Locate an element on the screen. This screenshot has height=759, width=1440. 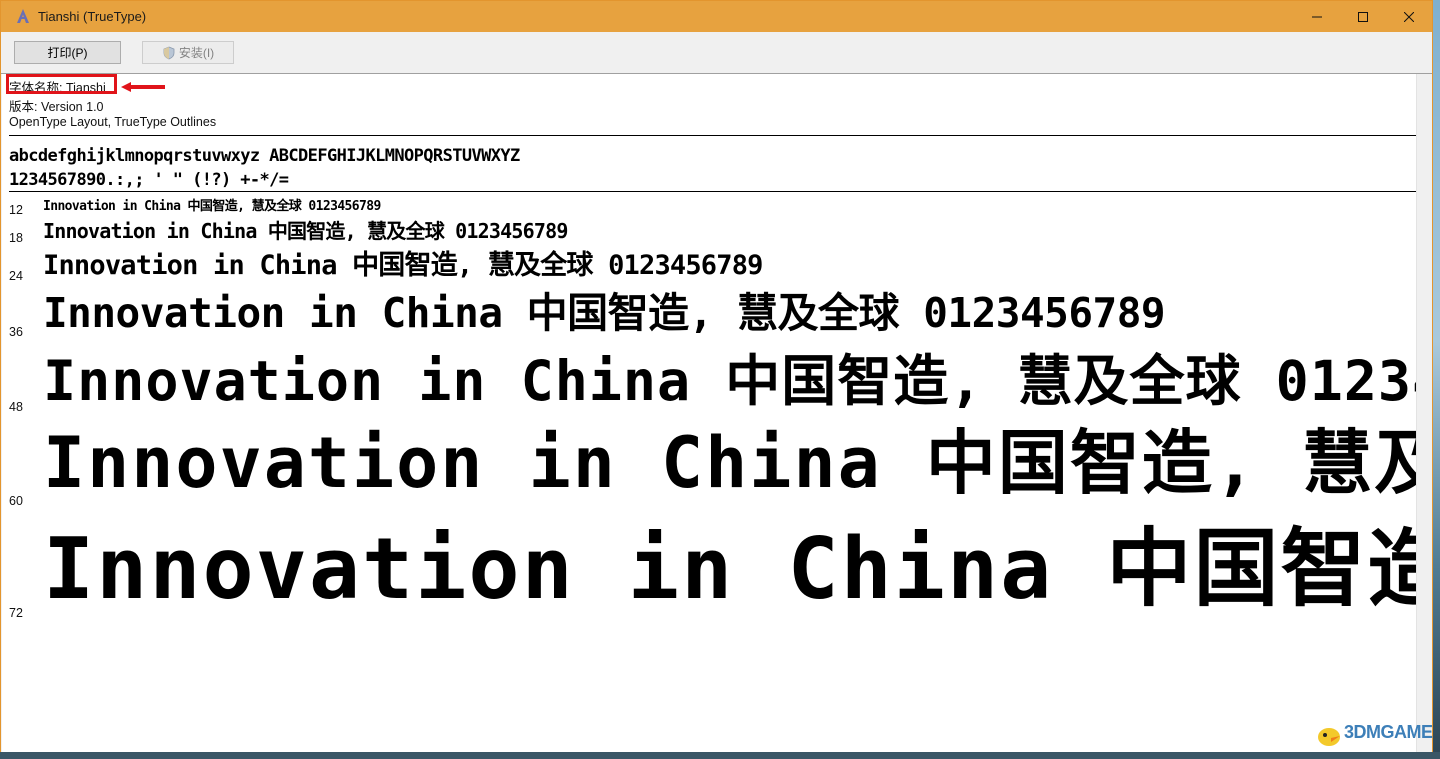
charset-digits-punctuation: 1234567890.:,; ' " (!?) +-*/= is located at coordinates (149, 180).